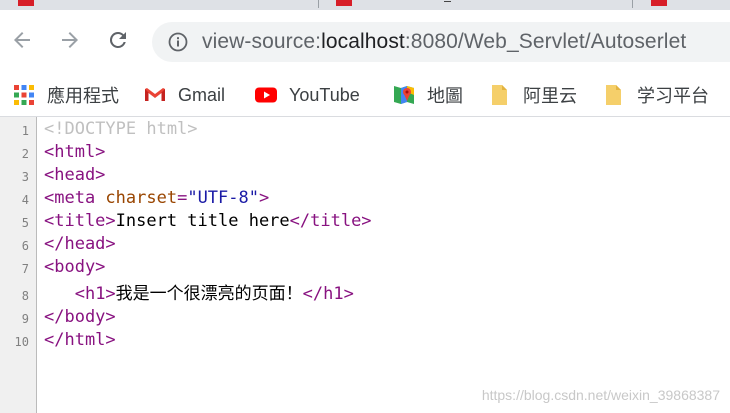  I want to click on watermark: https://blog.csdn.net/weixin_39868387, so click(600, 395).